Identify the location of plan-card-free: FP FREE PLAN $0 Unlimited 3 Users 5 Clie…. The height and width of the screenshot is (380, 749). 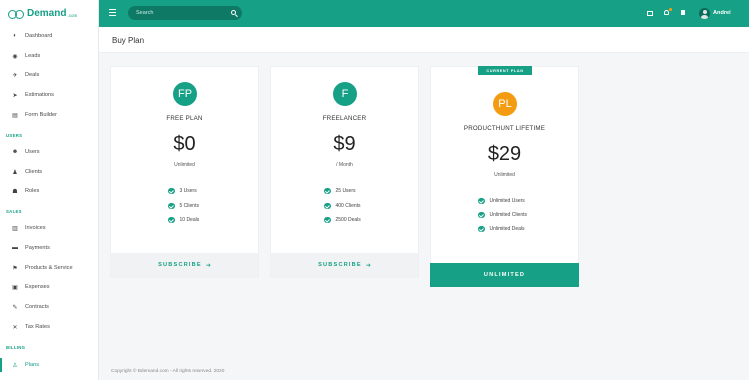
(184, 172).